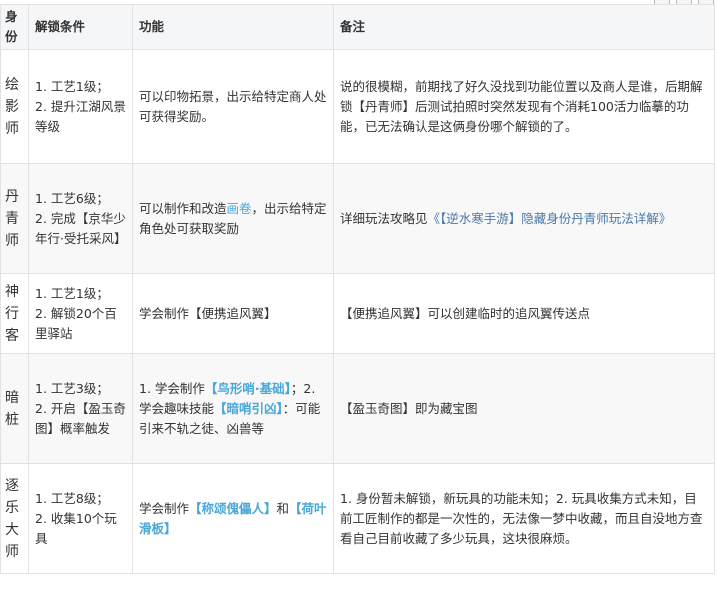 This screenshot has width=718, height=596. I want to click on condition-line: 2. 完成【京华少年行·受托采风】, so click(81, 228).